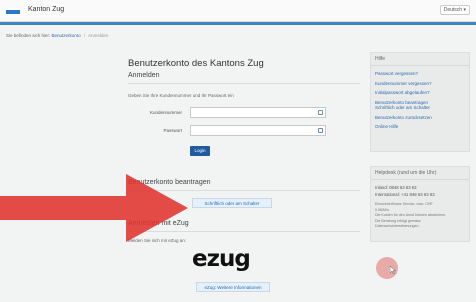  What do you see at coordinates (238, 11) in the screenshot?
I see `top-header: Kanton Zug Deutsch ▾` at bounding box center [238, 11].